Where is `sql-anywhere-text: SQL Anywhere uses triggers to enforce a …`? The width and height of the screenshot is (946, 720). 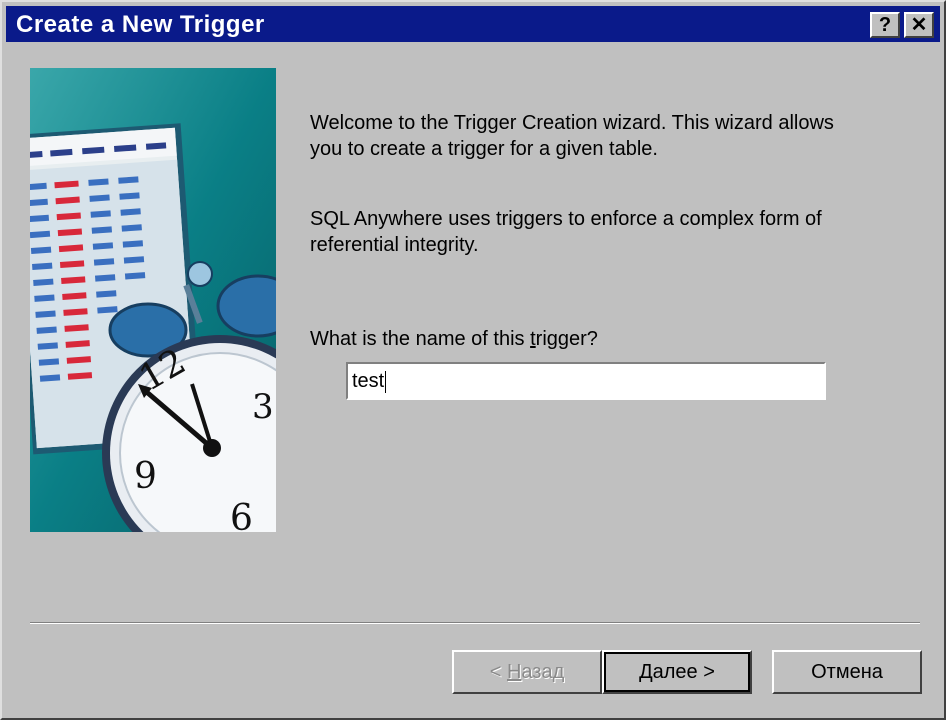
sql-anywhere-text: SQL Anywhere uses triggers to enforce a … is located at coordinates (566, 232).